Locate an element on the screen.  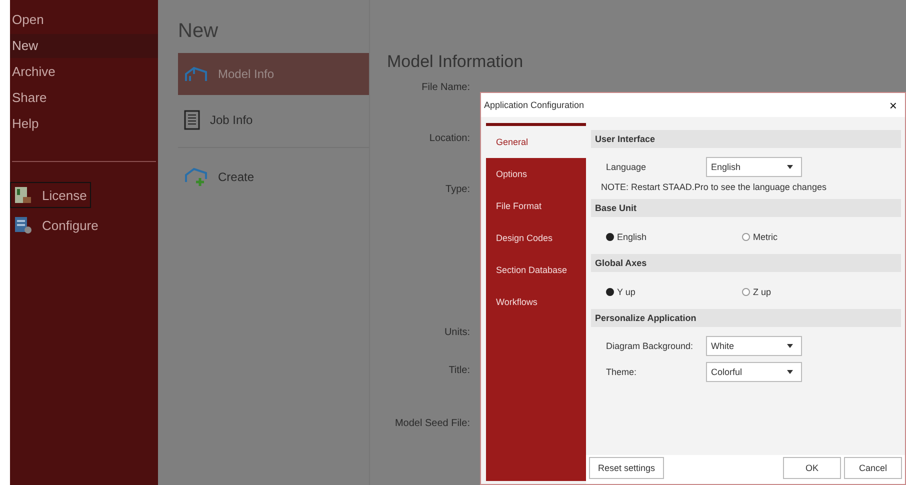
dialog-button: Cancel is located at coordinates (873, 468).